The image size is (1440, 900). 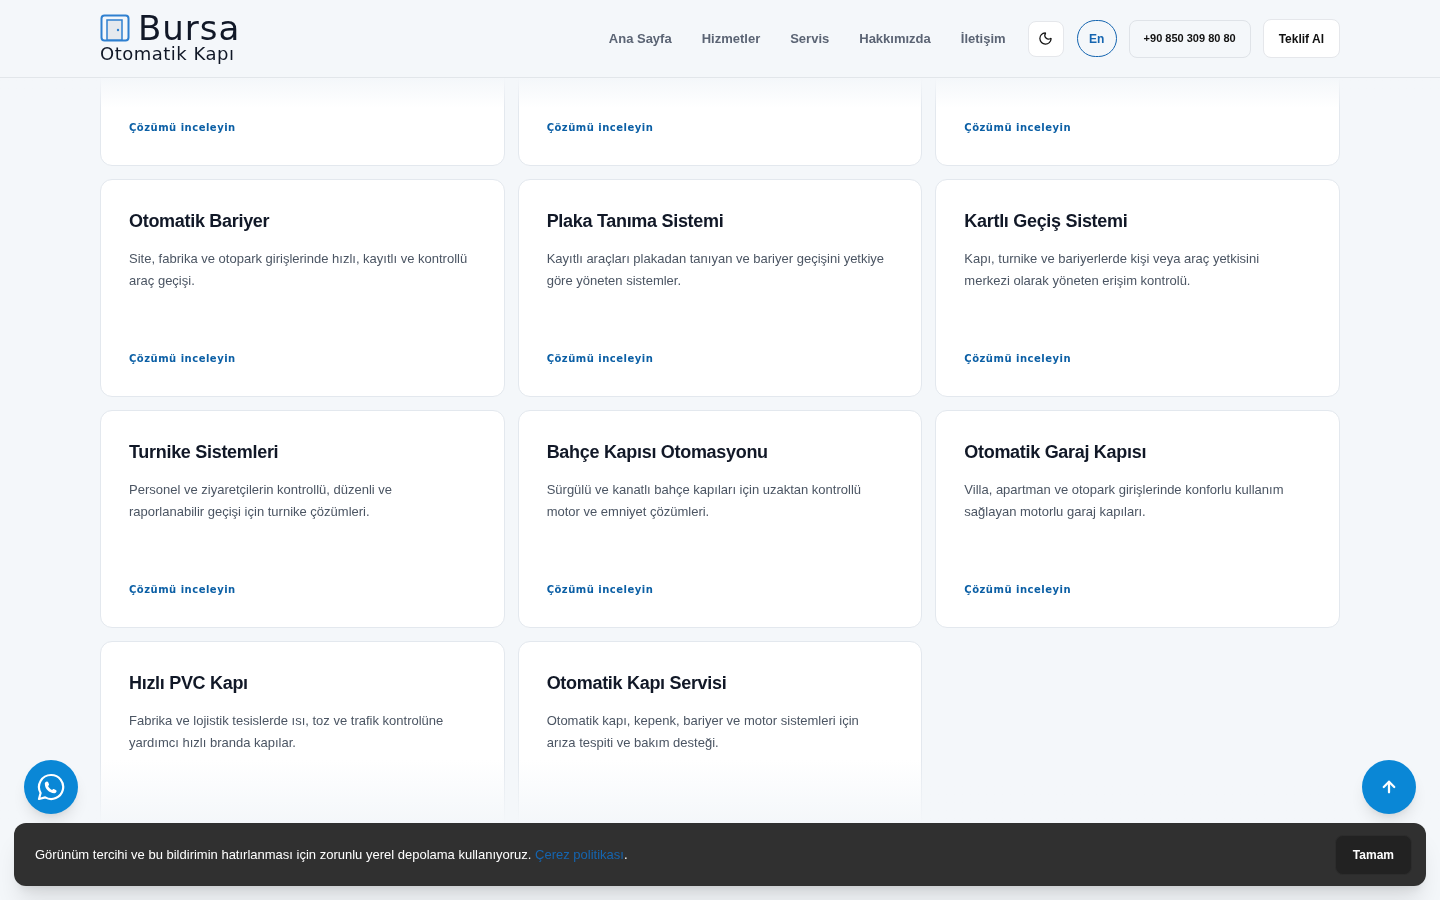 What do you see at coordinates (983, 38) in the screenshot?
I see `nav-link: İletişim` at bounding box center [983, 38].